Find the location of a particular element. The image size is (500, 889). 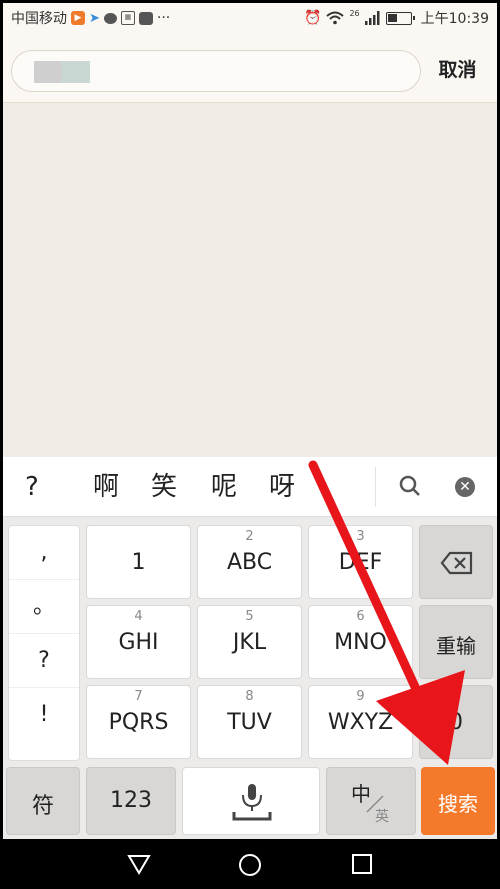

video-app-icon: ▶ is located at coordinates (78, 18).